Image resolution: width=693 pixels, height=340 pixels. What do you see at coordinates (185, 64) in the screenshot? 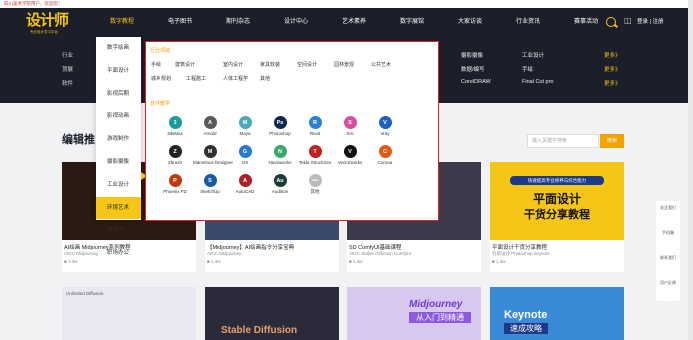
I see `keyword-link: 建筑设计` at bounding box center [185, 64].